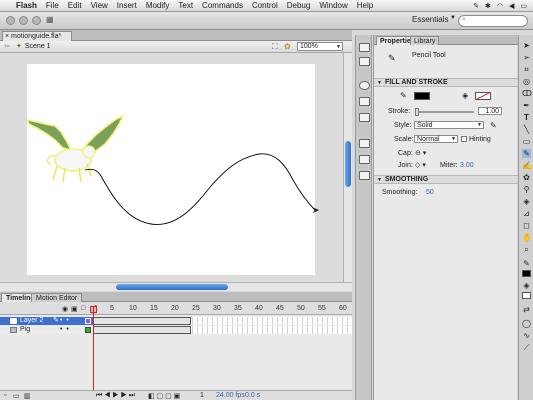  Describe the element at coordinates (10, 20) in the screenshot. I see `close-window-button` at that location.